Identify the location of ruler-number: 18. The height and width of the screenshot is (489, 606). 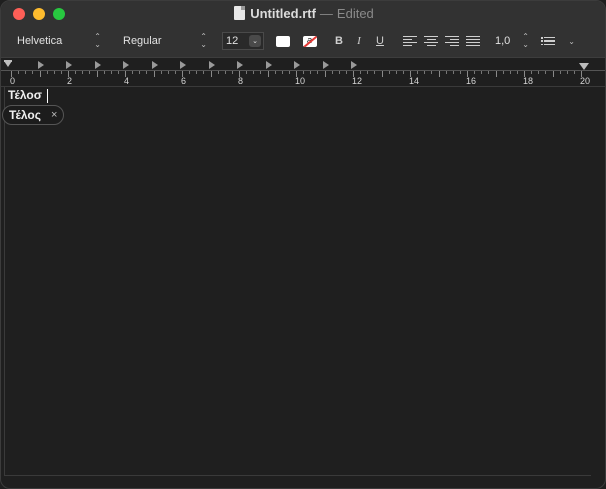
(528, 81).